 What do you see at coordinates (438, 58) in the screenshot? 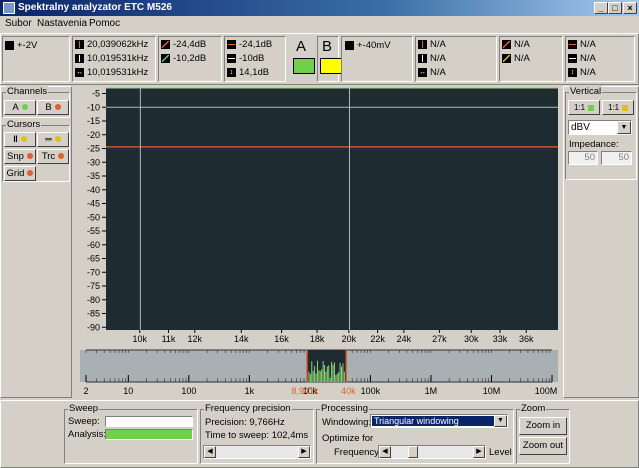
I see `b-freq-value-2: N/A` at bounding box center [438, 58].